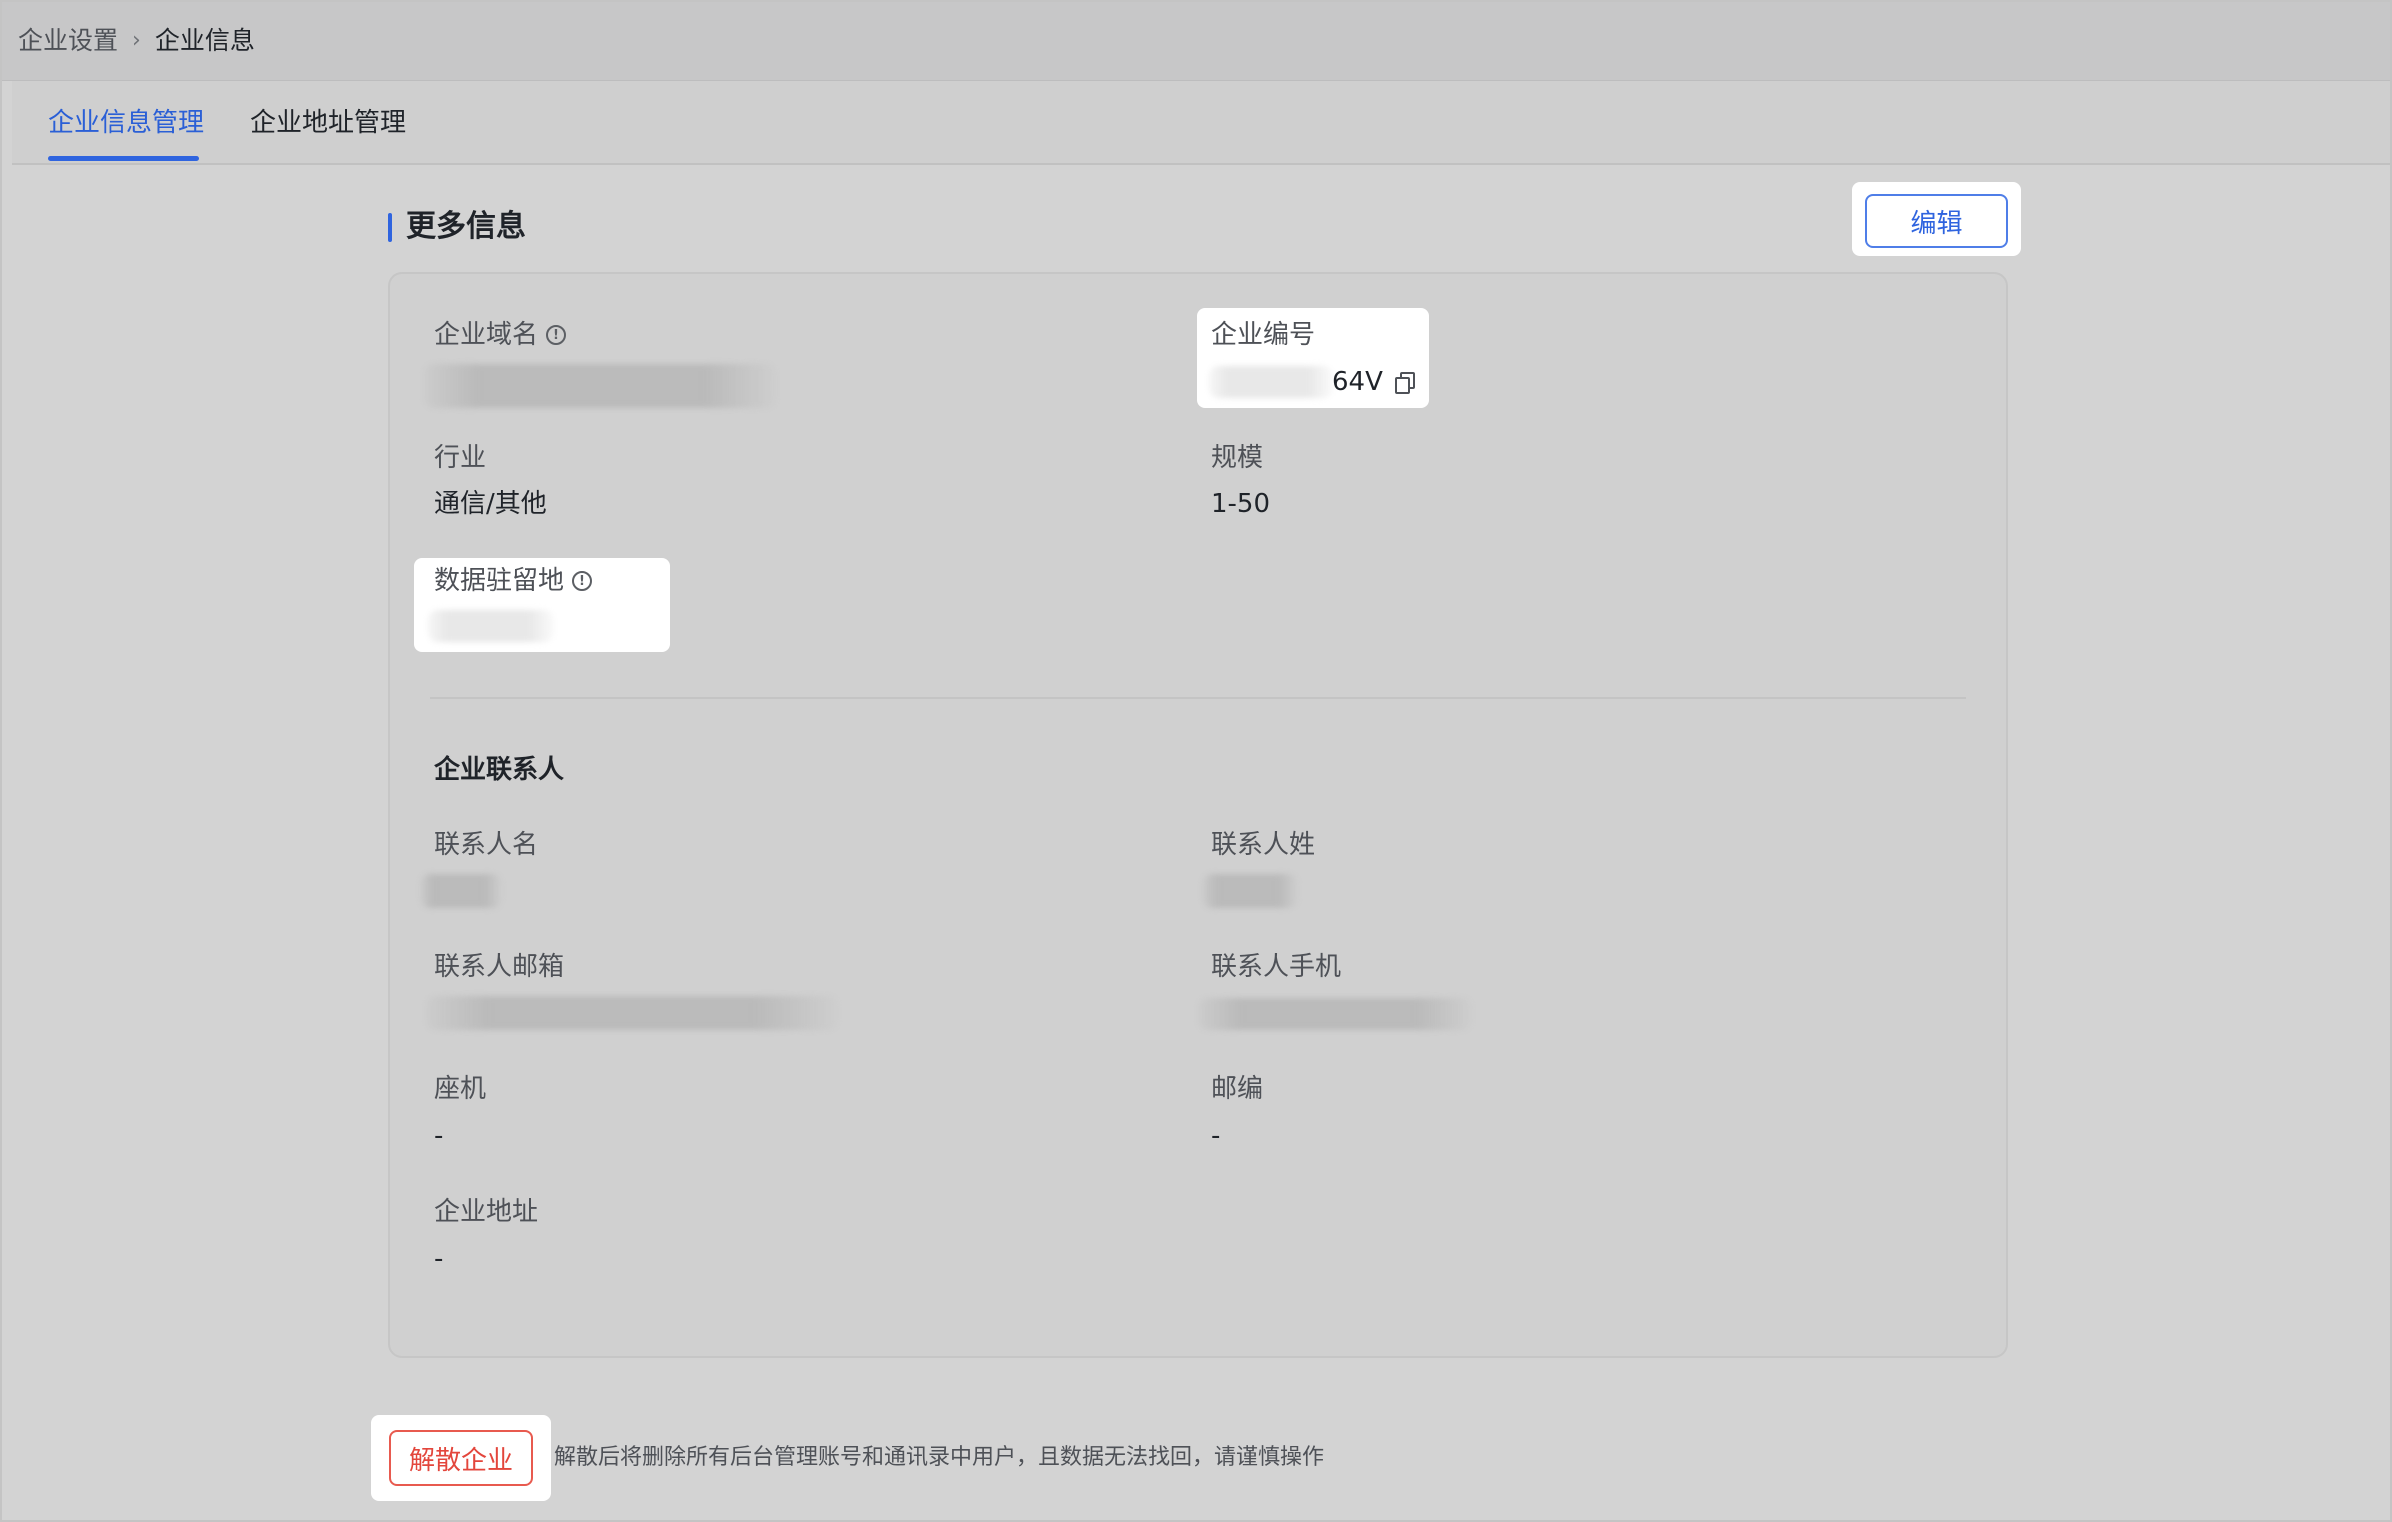  What do you see at coordinates (328, 123) in the screenshot?
I see `tab-company-address: 企业地址管理` at bounding box center [328, 123].